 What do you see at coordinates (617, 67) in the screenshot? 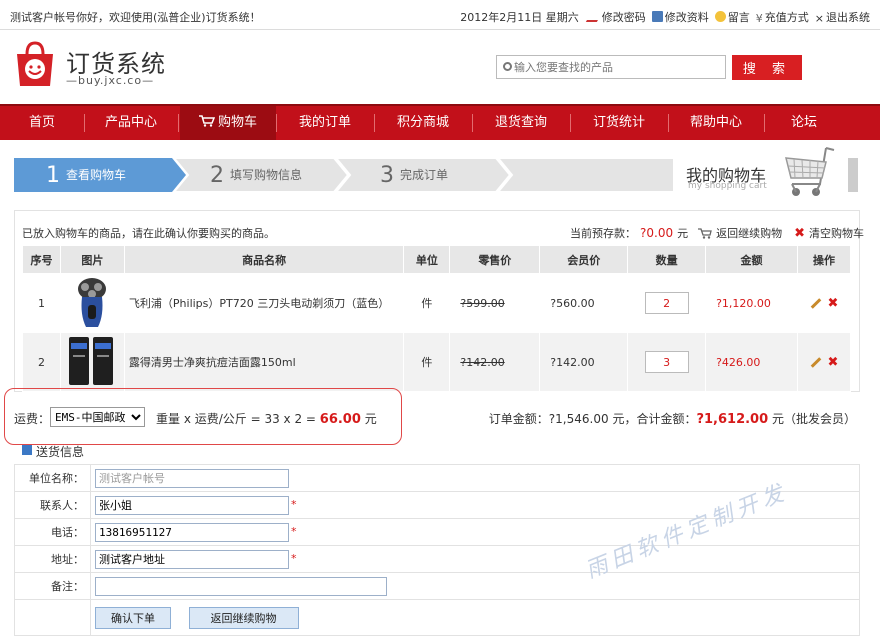
I see `search-input` at bounding box center [617, 67].